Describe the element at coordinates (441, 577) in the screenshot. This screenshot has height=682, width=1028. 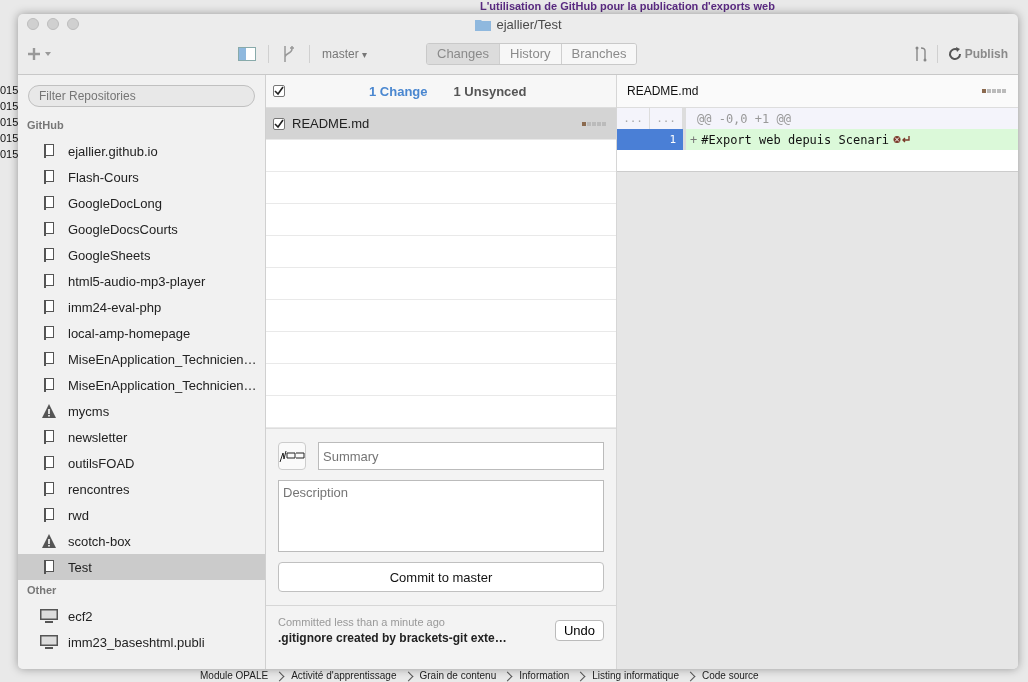
I see `commit-button: Commit to master` at that location.